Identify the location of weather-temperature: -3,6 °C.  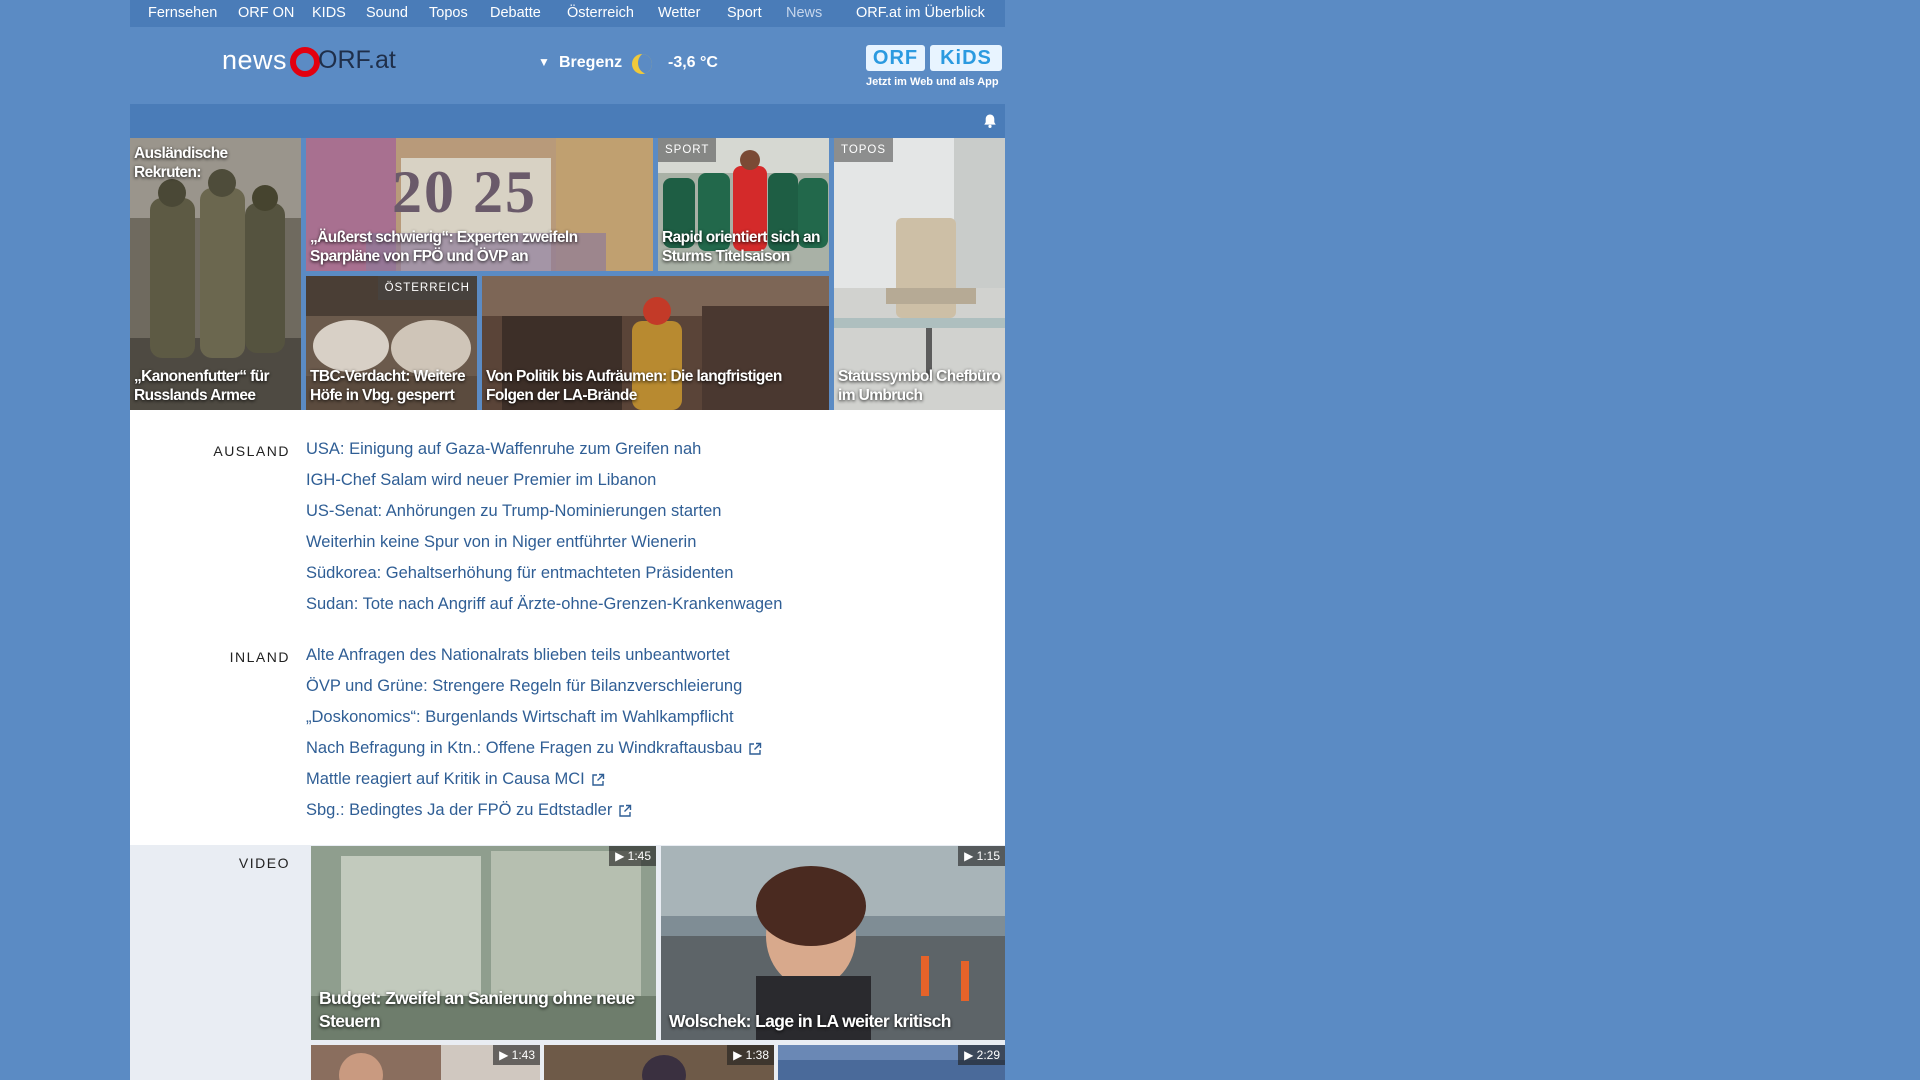
(693, 62).